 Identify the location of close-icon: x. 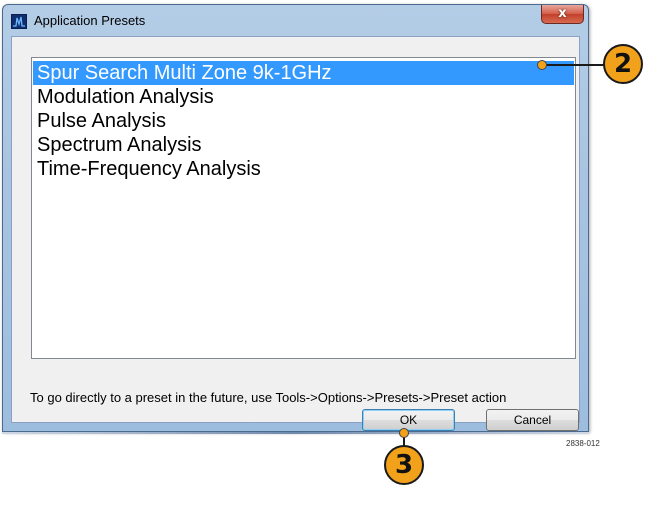
(562, 13).